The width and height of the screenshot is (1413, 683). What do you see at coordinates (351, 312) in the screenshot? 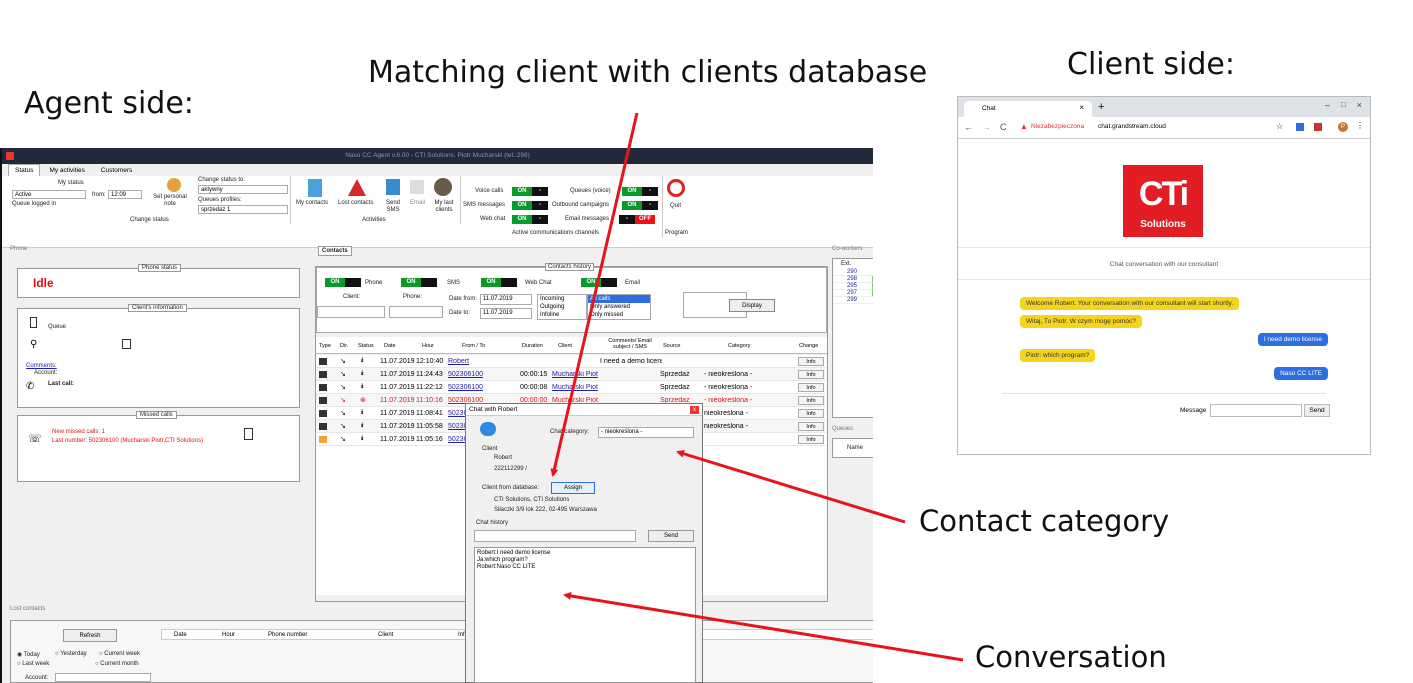
I see `client-filter-input` at bounding box center [351, 312].